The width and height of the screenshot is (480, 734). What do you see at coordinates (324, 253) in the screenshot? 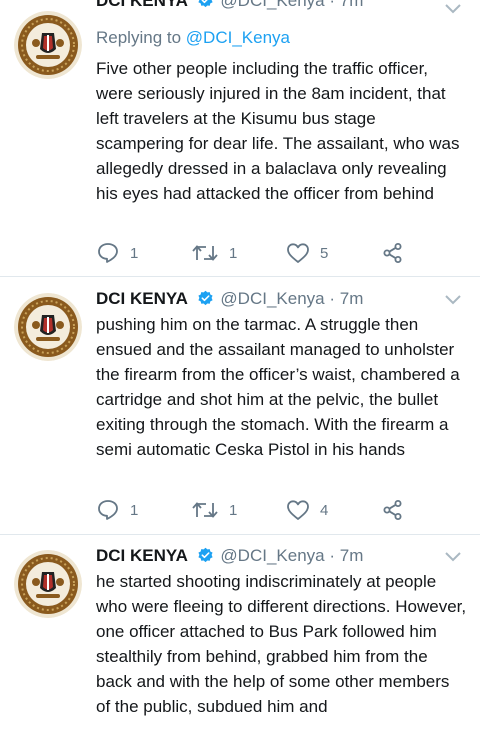
I see `like-count: 5` at bounding box center [324, 253].